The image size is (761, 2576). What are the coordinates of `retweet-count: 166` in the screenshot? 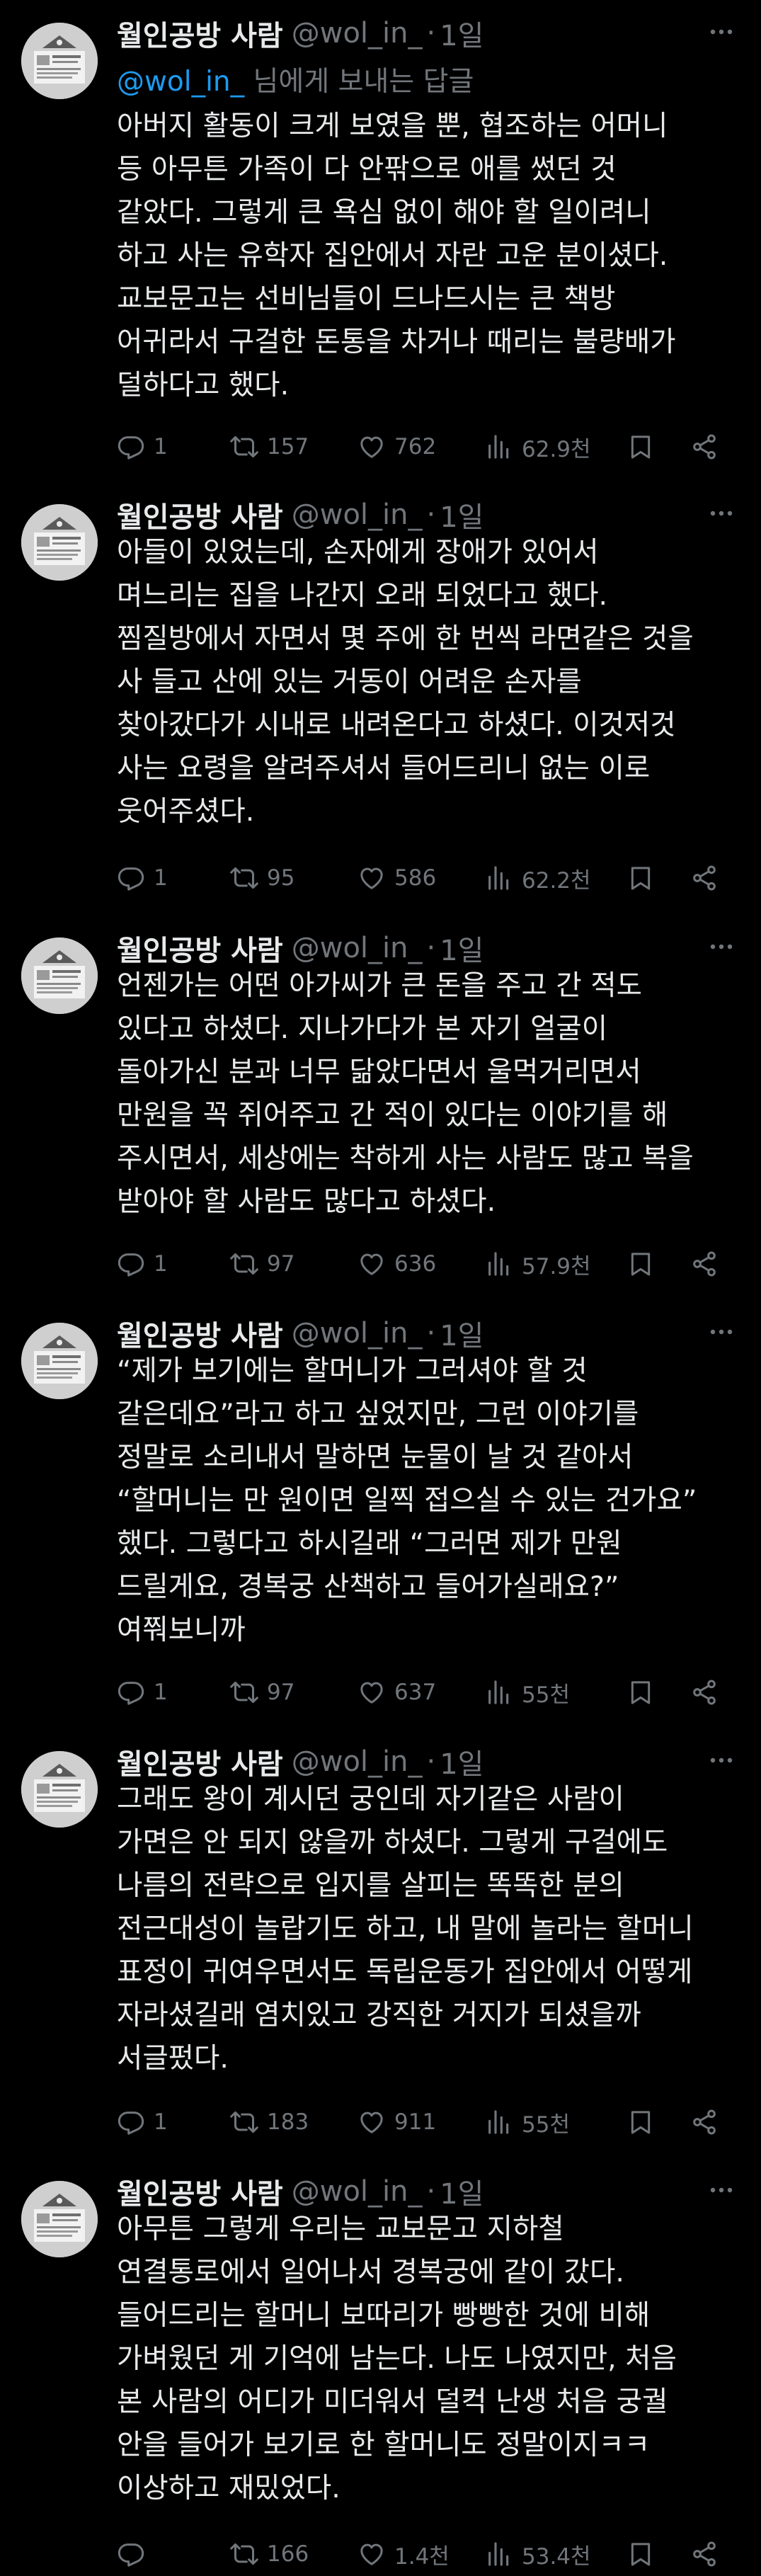 It's located at (288, 2554).